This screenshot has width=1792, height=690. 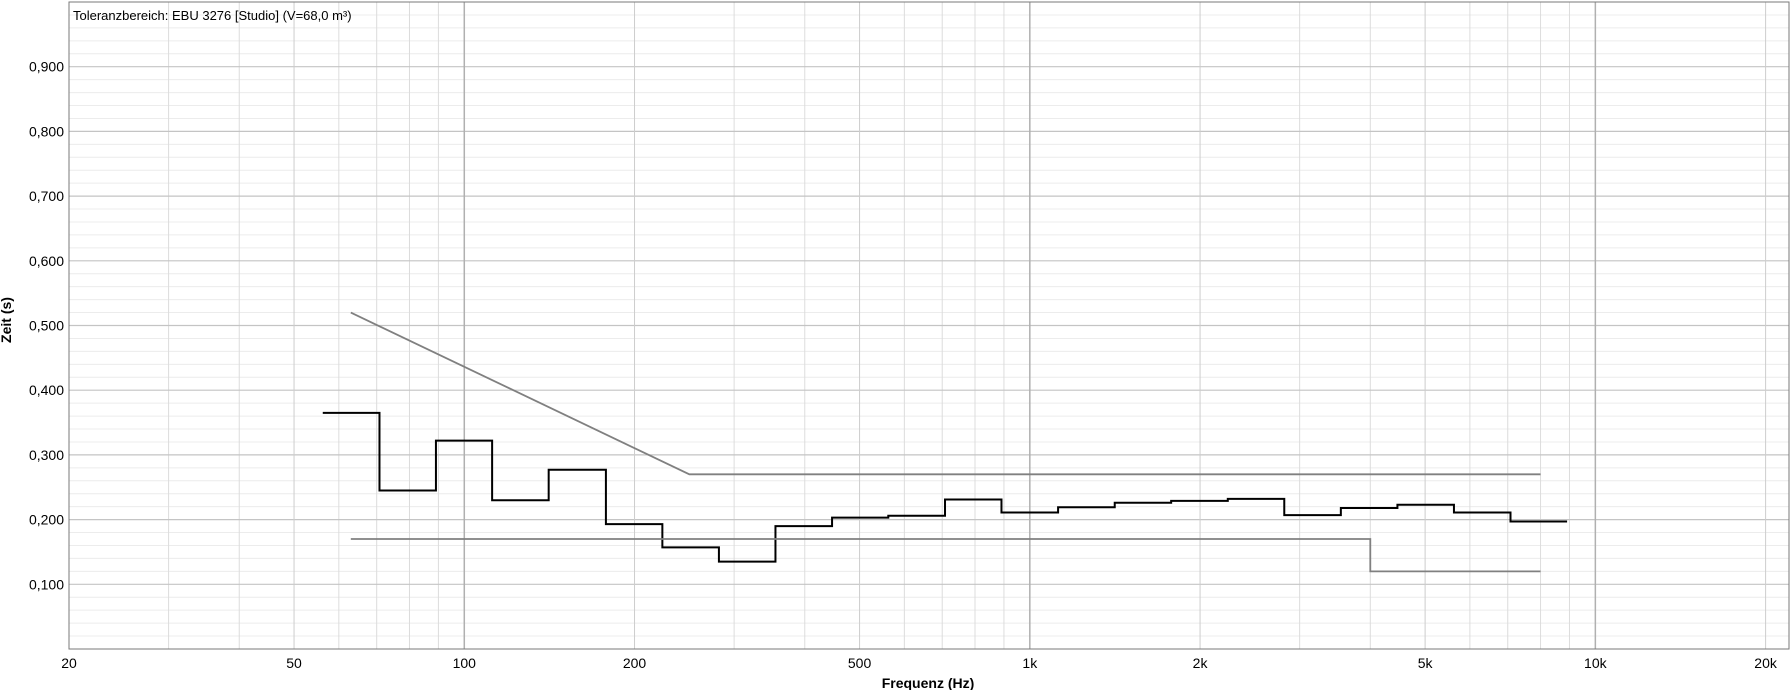 I want to click on x-tick-label: 2k, so click(x=1201, y=663).